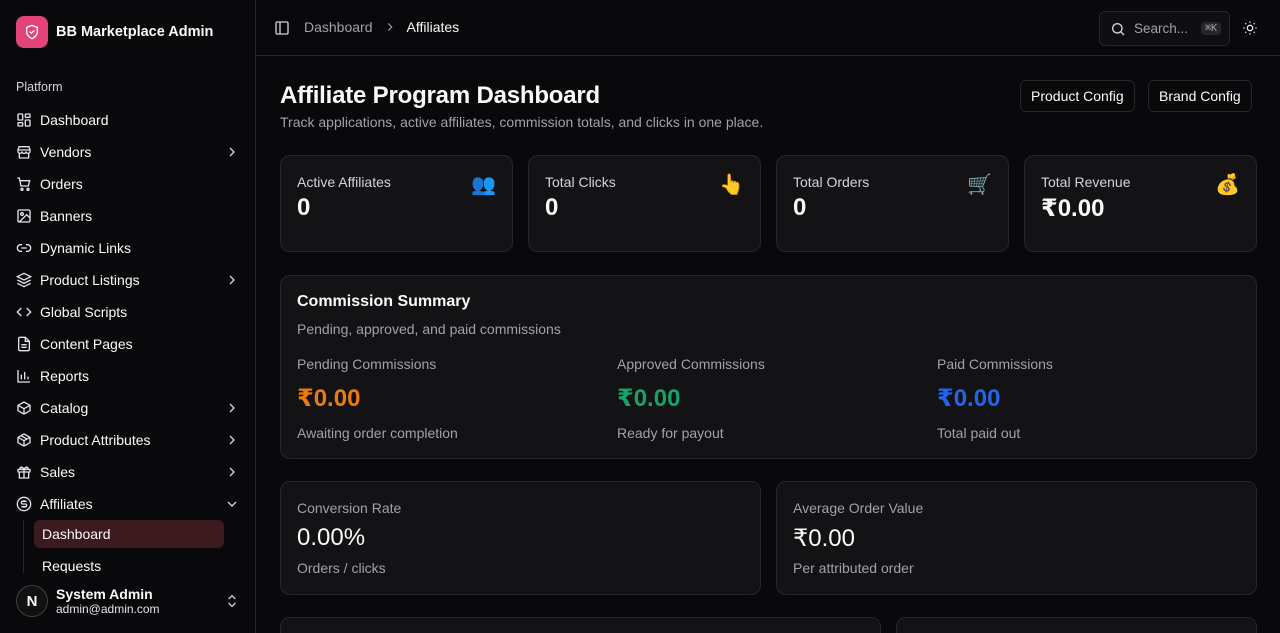 The width and height of the screenshot is (1280, 633). I want to click on cart-icon, so click(24, 184).